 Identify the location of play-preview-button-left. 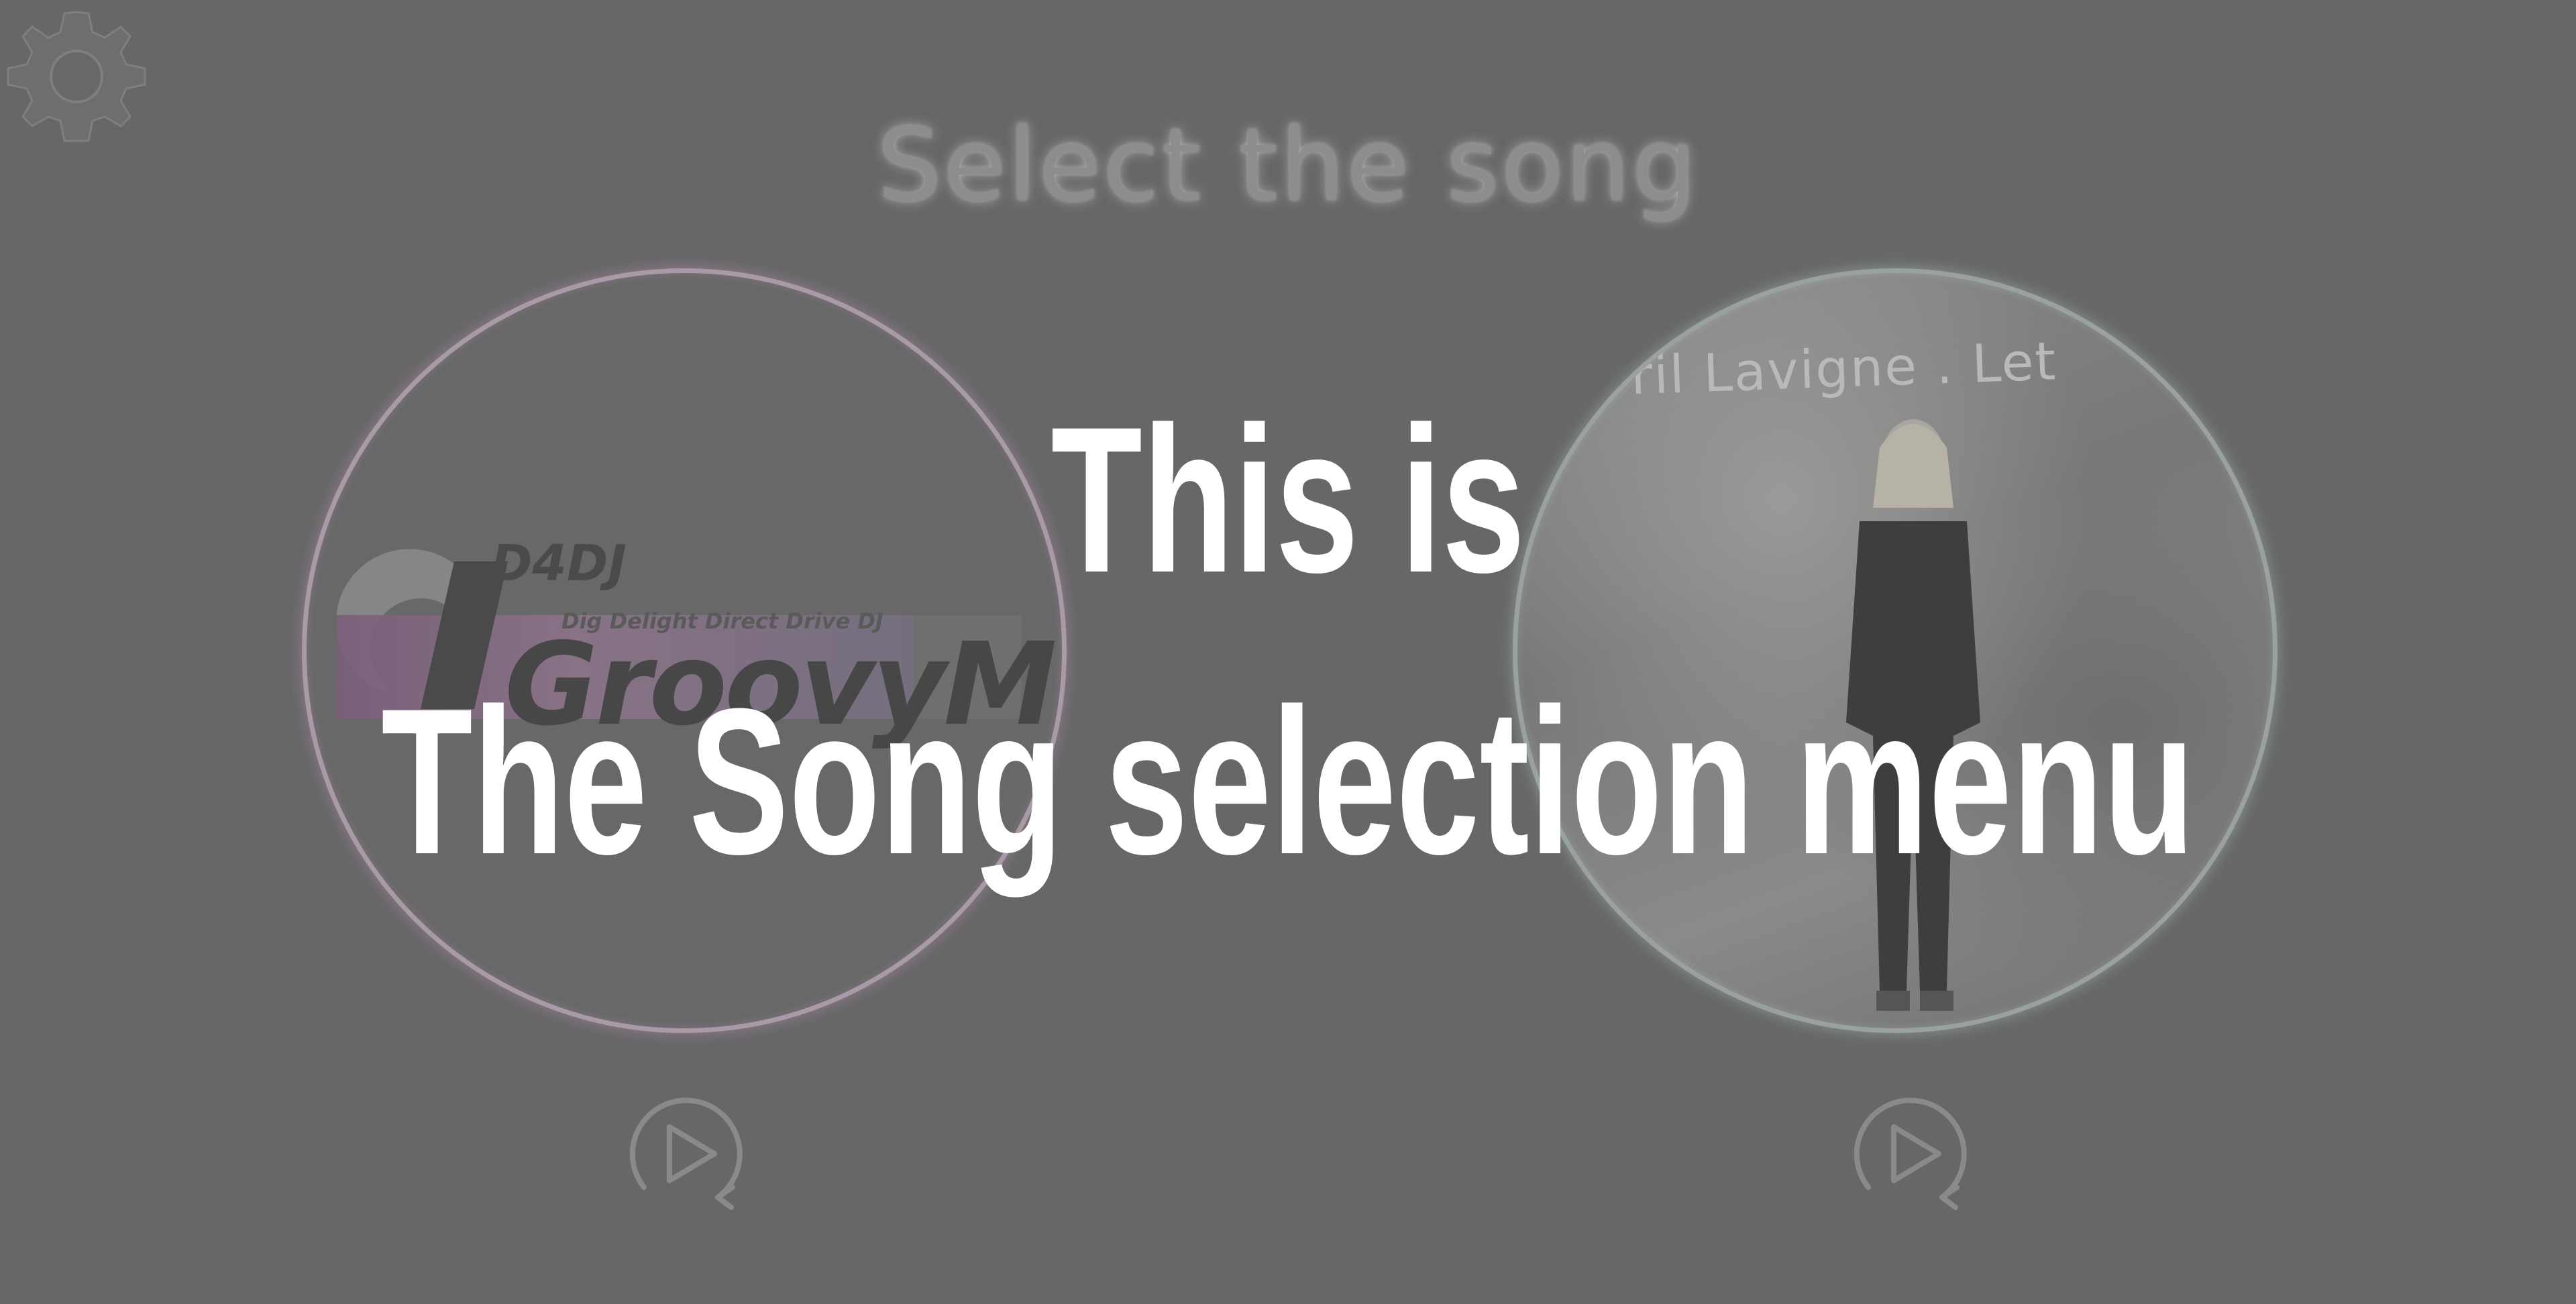
(684, 1154).